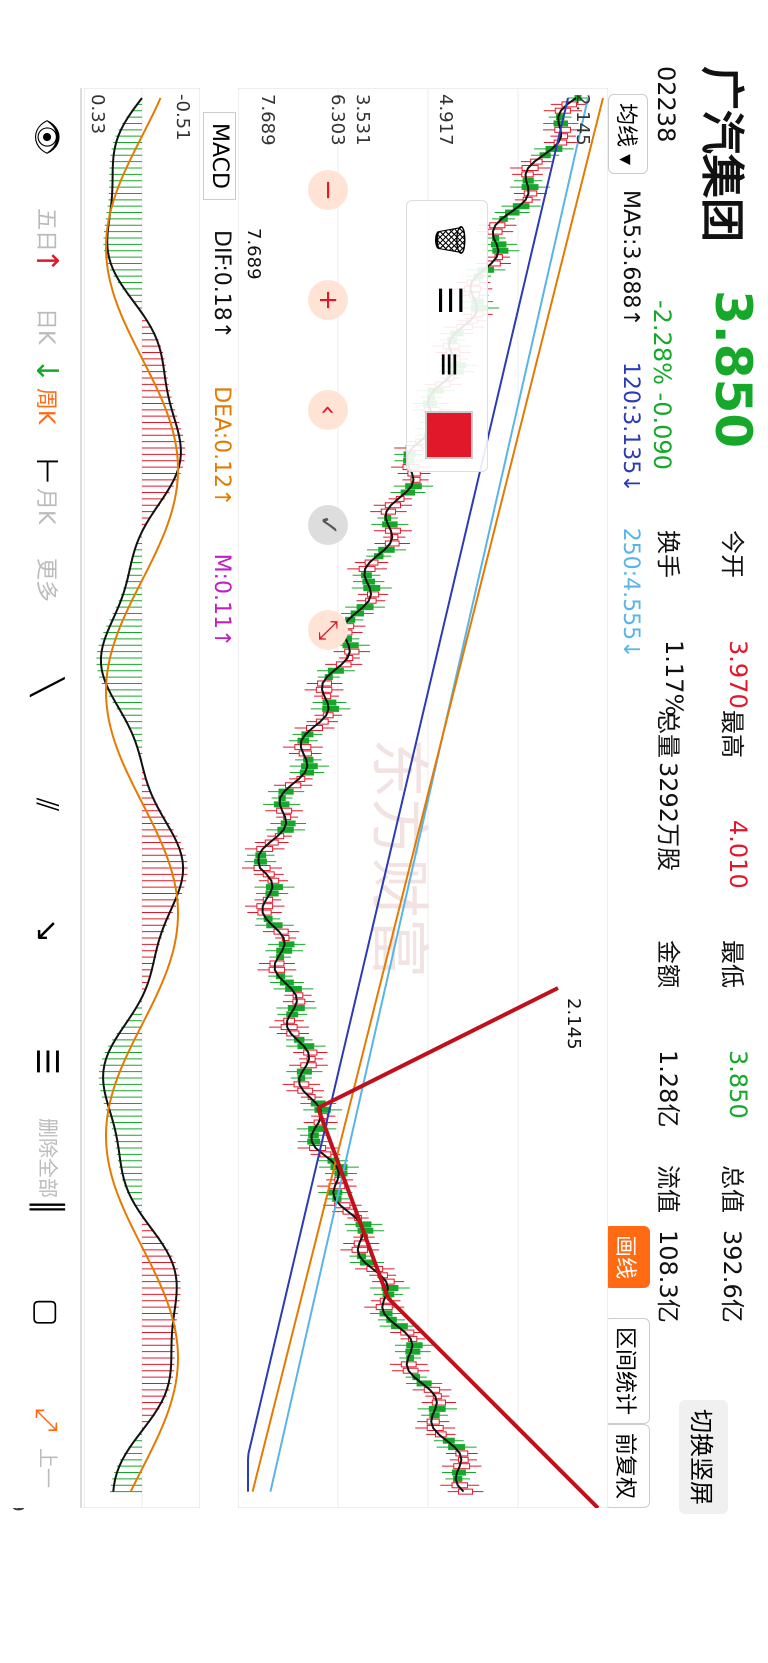  I want to click on ma-select-button: 均线 ▾, so click(628, 134).